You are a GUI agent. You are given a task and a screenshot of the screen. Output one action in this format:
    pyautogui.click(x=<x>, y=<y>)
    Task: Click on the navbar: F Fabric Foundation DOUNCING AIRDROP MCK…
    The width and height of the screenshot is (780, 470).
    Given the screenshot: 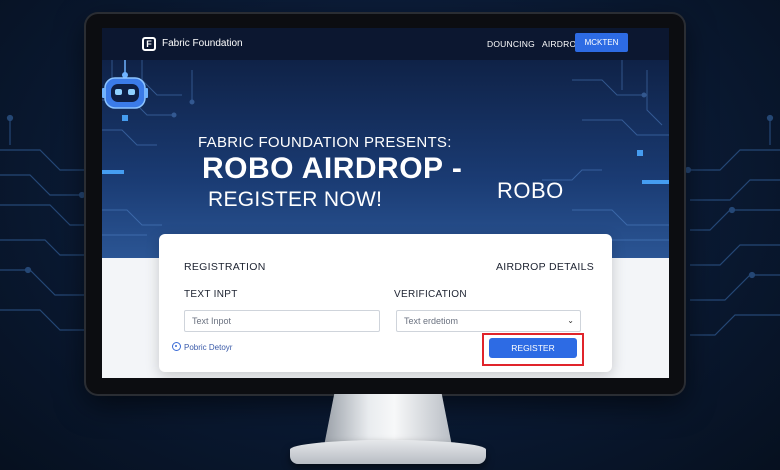 What is the action you would take?
    pyautogui.click(x=385, y=44)
    